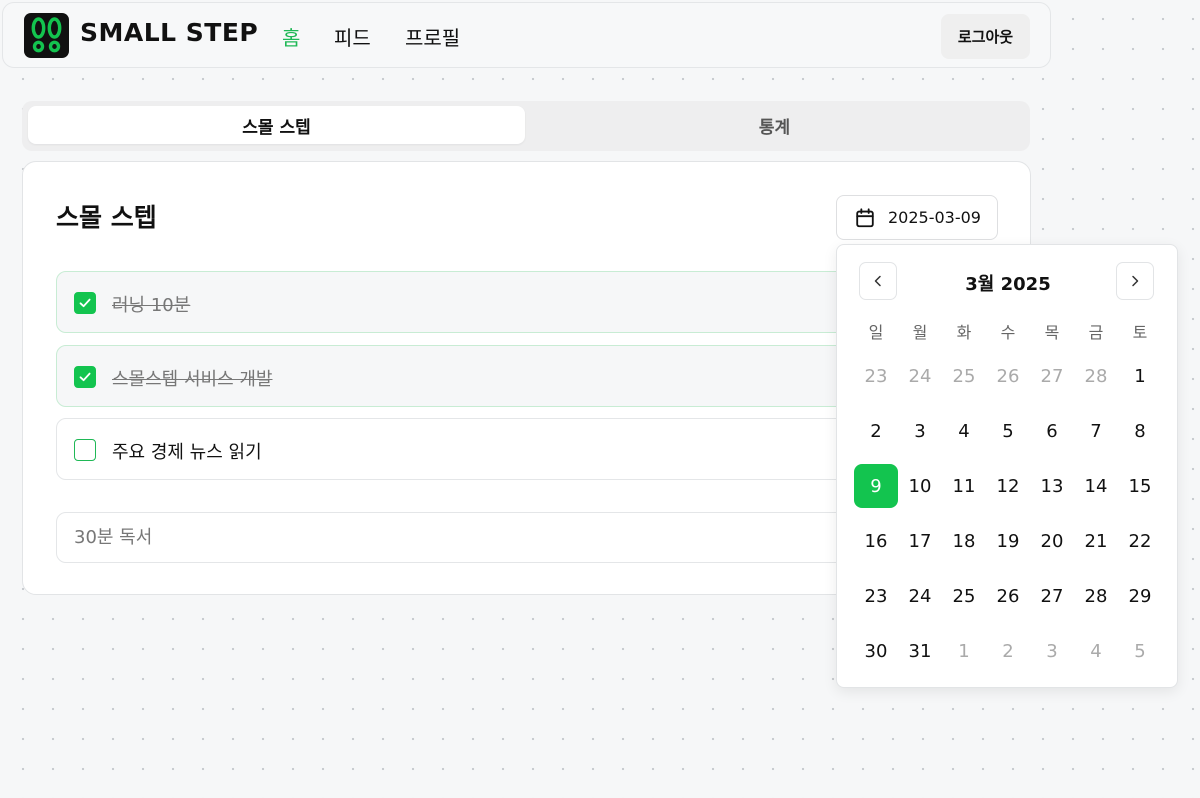 Image resolution: width=1200 pixels, height=798 pixels. I want to click on card-title: 스몰 스텝, so click(106, 217).